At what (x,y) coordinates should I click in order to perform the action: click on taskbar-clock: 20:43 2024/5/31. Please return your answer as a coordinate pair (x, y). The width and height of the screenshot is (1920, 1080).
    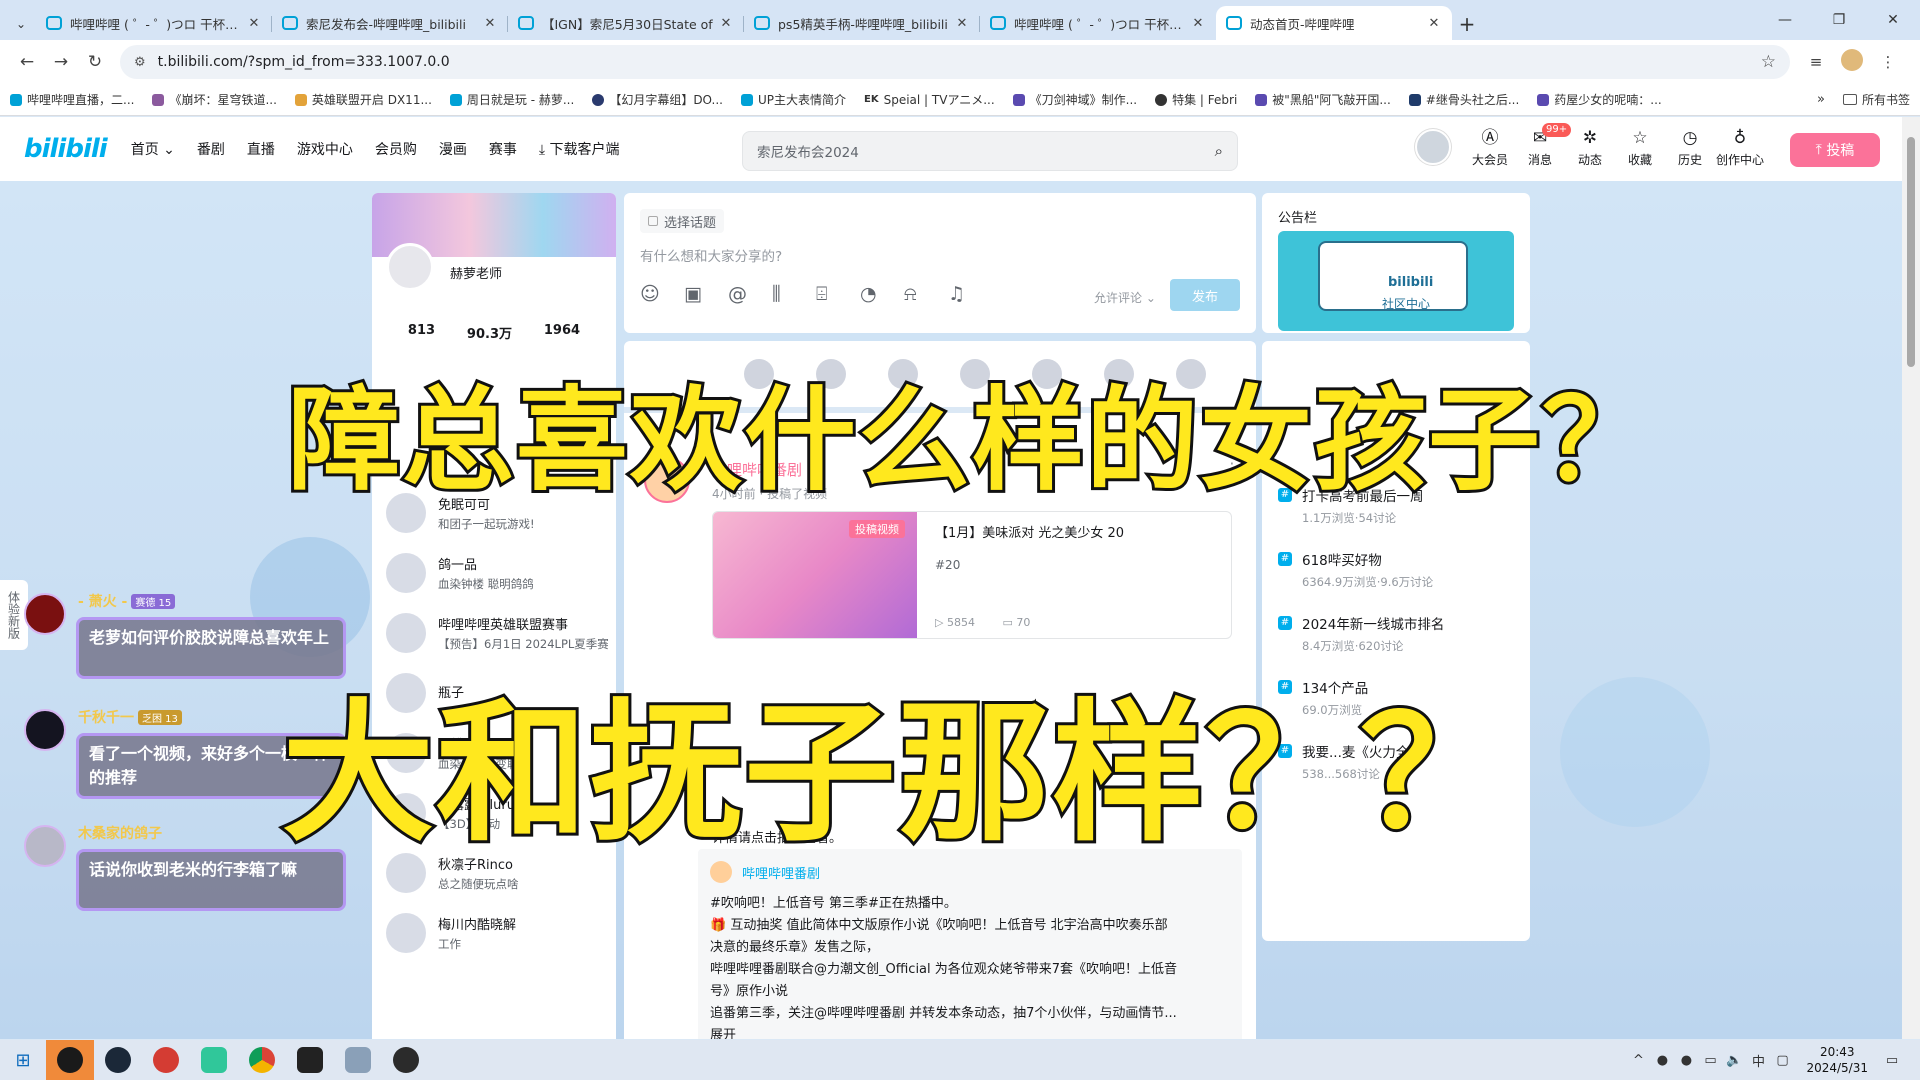
    Looking at the image, I should click on (1837, 1060).